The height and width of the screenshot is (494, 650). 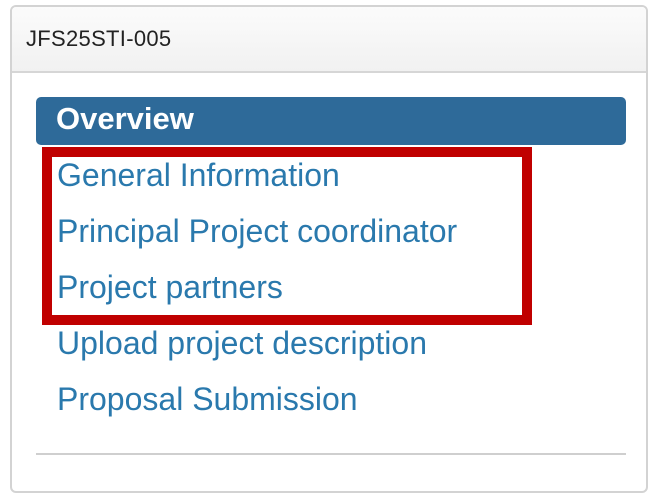 What do you see at coordinates (207, 399) in the screenshot?
I see `nav-link-proposal-submission: Proposal Submission` at bounding box center [207, 399].